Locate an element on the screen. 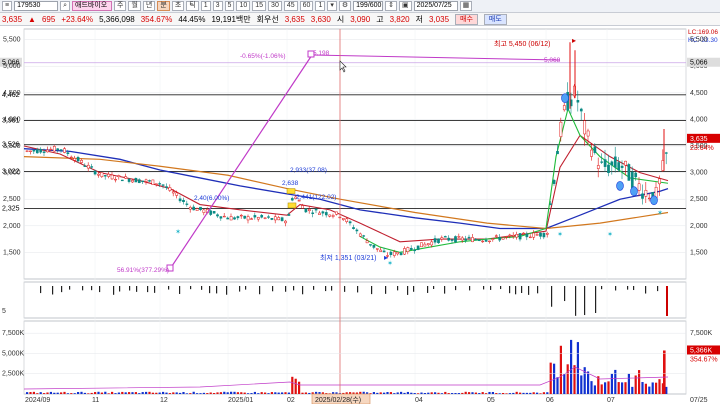 The image size is (720, 404). open-label: 시 is located at coordinates (340, 19).